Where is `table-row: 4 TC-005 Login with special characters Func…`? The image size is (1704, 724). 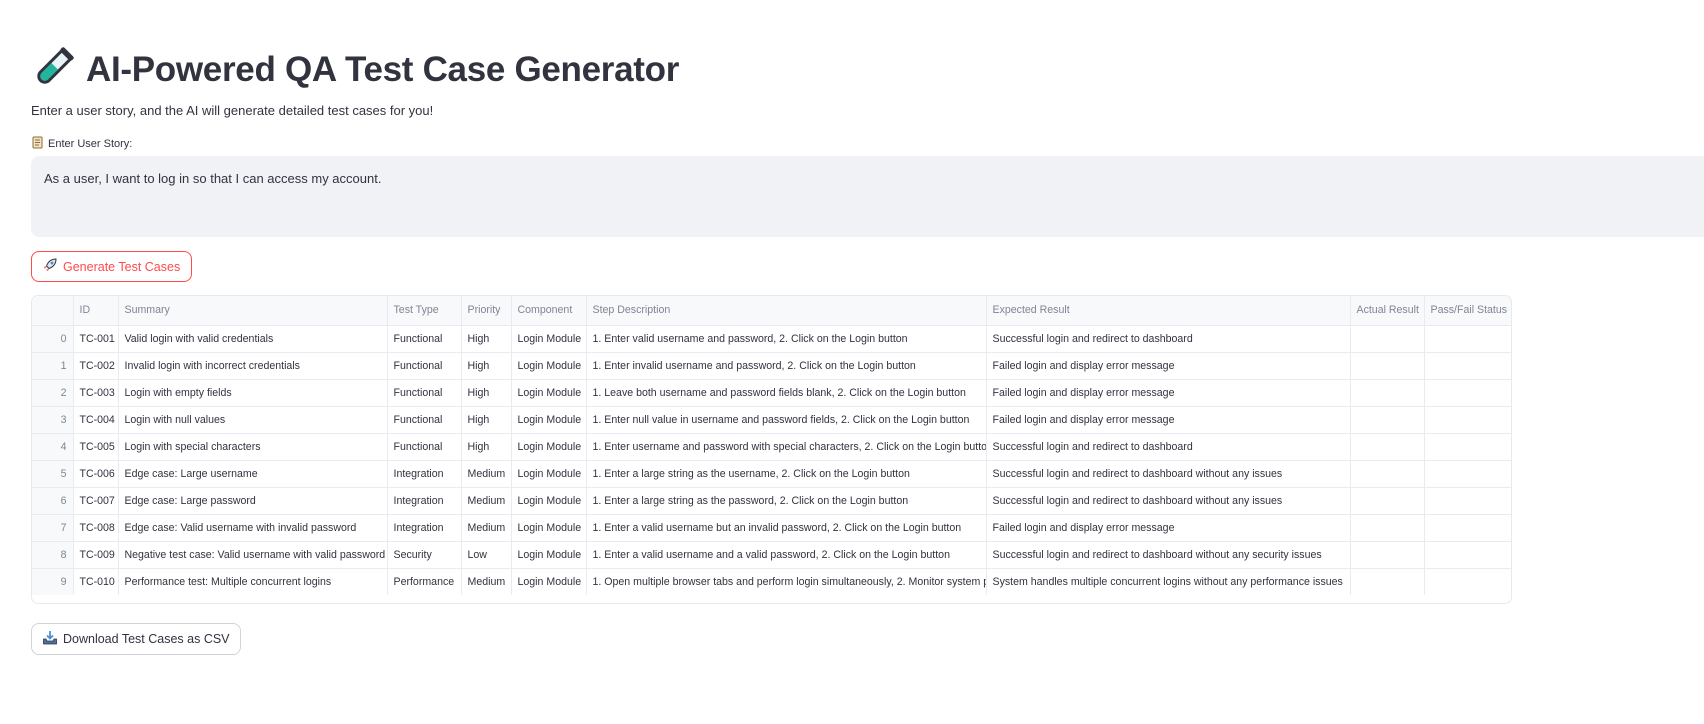
table-row: 4 TC-005 Login with special characters Func… is located at coordinates (771, 447).